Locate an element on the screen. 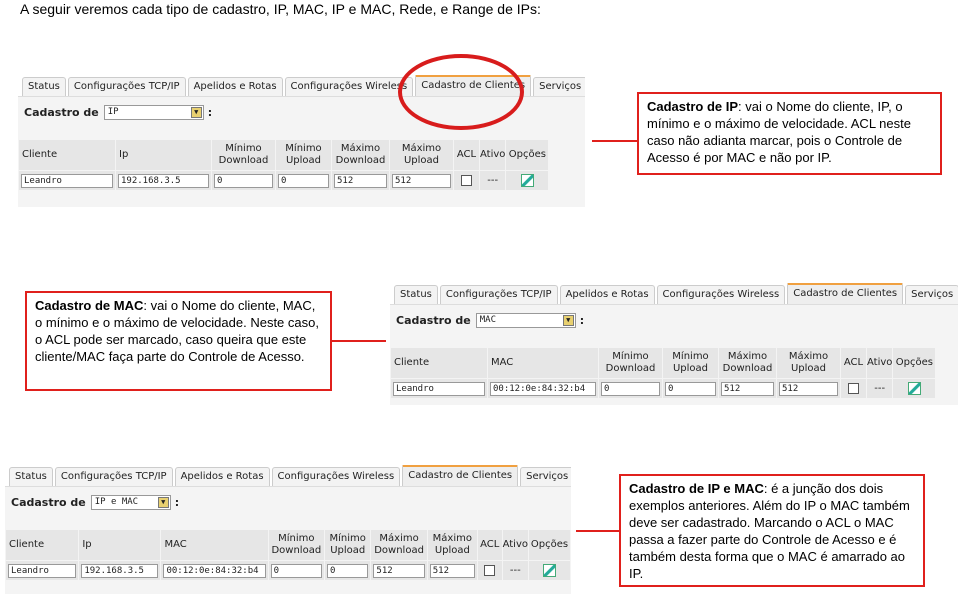  callout-title: Cadastro de IP is located at coordinates (693, 106).